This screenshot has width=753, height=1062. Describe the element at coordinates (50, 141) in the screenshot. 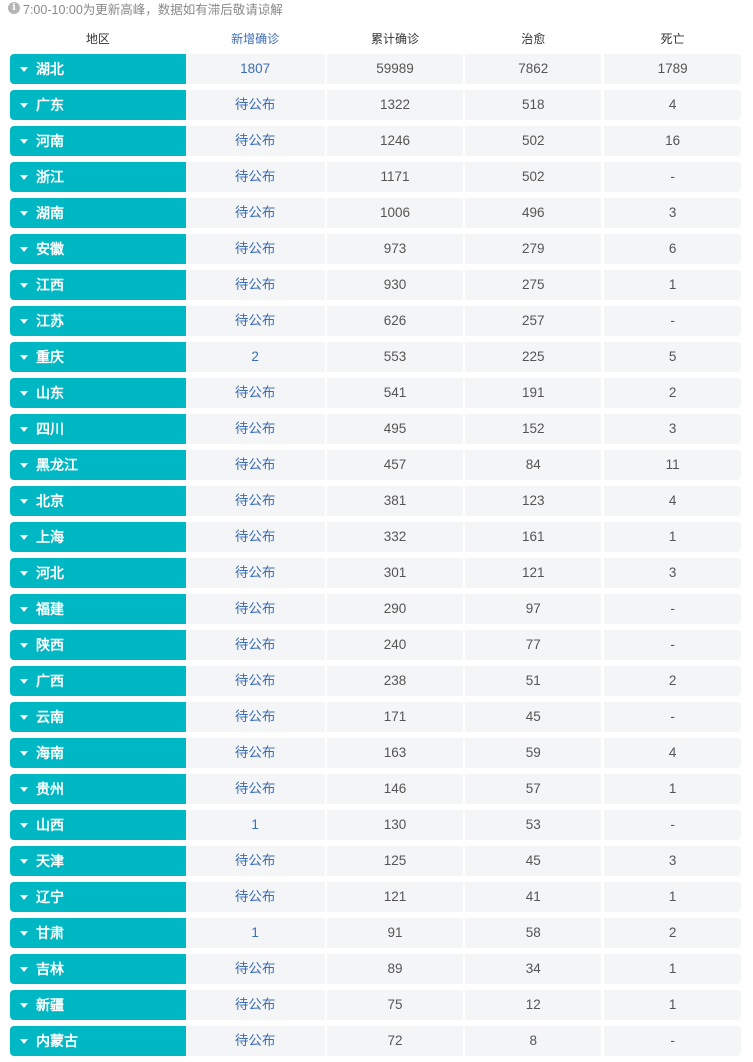

I see `region-name: 河南` at that location.